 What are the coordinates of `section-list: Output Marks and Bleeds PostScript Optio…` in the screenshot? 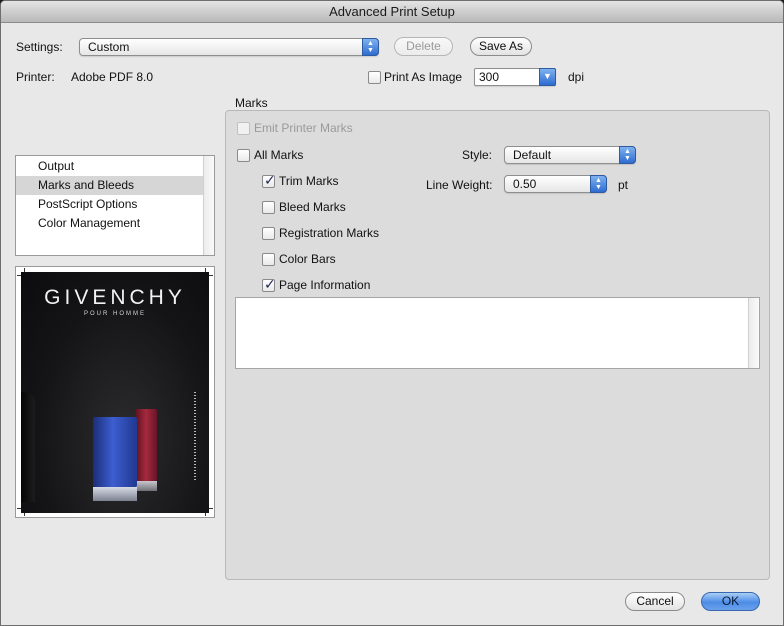 It's located at (115, 205).